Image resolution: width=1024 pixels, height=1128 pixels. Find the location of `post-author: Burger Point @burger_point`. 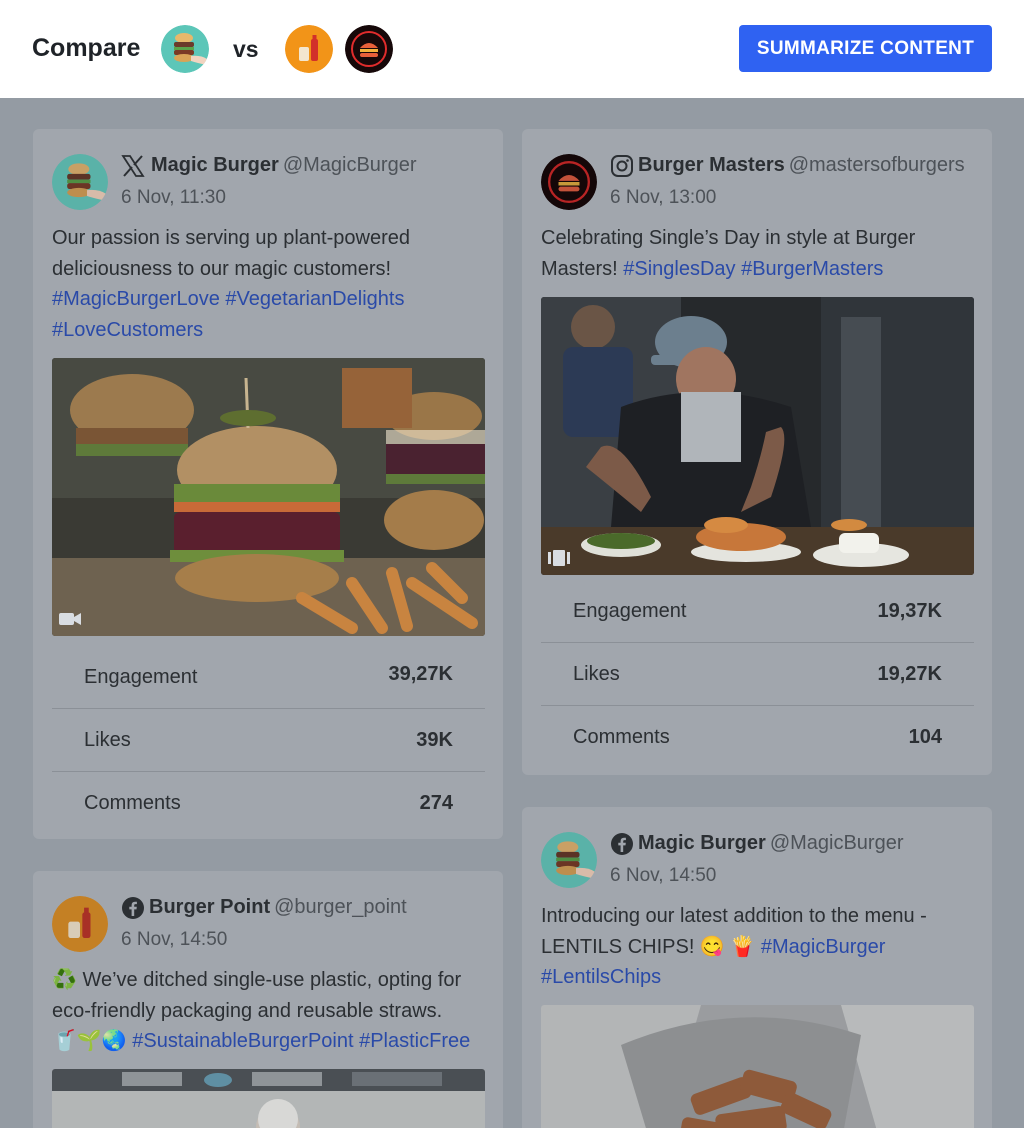

post-author: Burger Point @burger_point is located at coordinates (278, 907).